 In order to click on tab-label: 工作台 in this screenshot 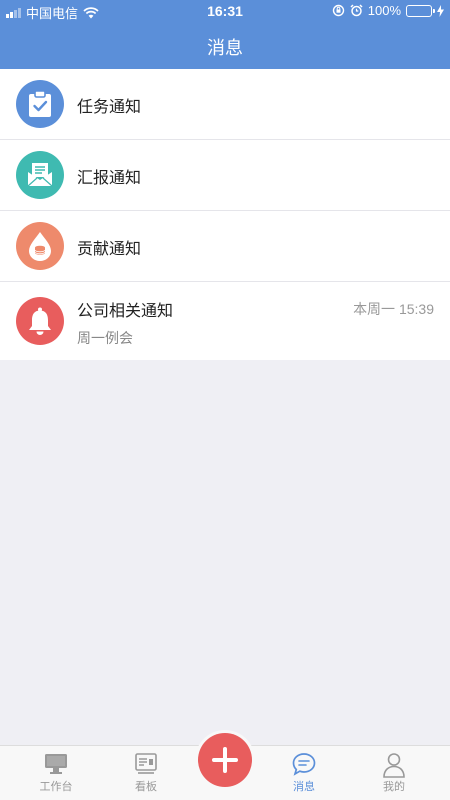, I will do `click(56, 786)`.